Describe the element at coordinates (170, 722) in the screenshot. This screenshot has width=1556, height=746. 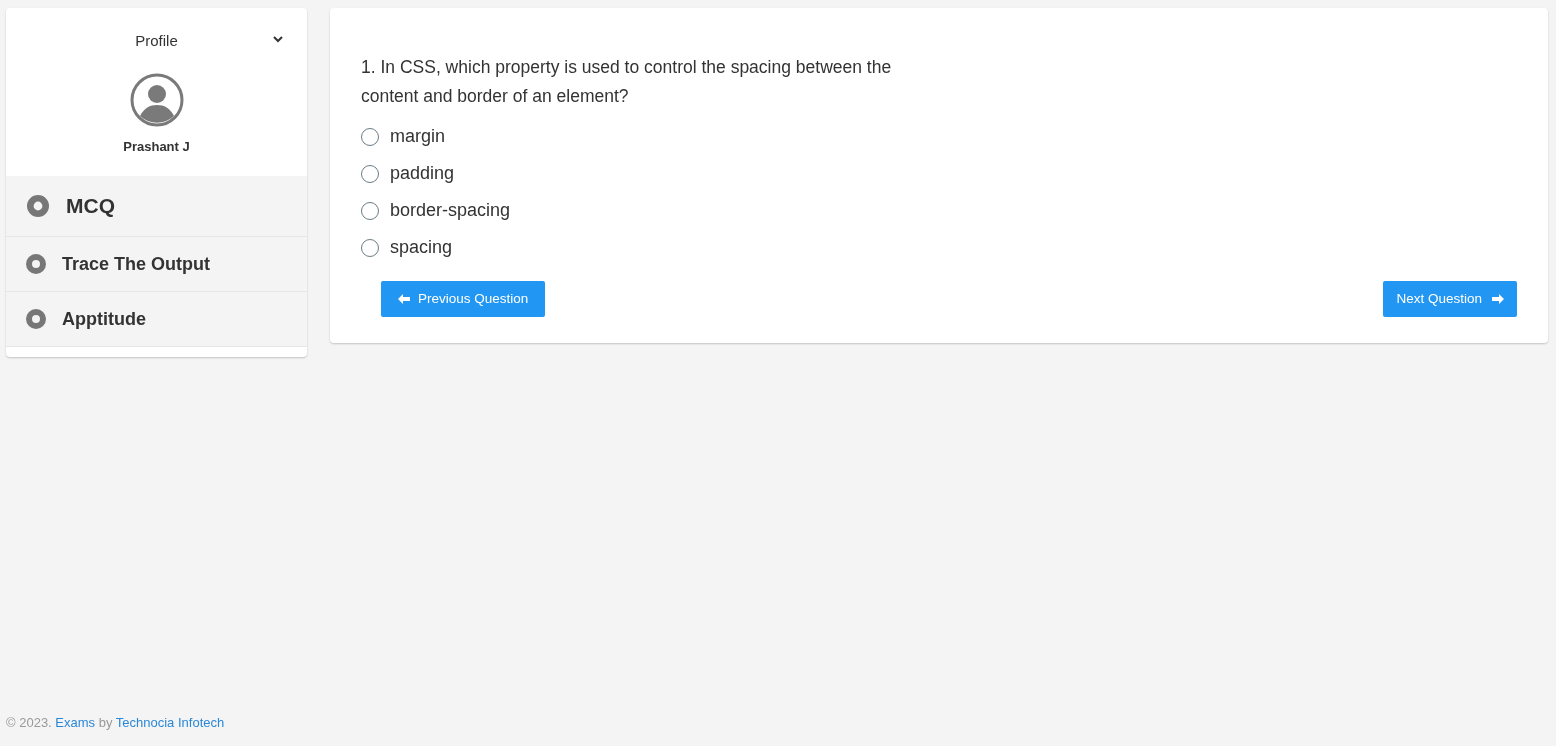
I see `footer-link: Technocia Infotech` at that location.